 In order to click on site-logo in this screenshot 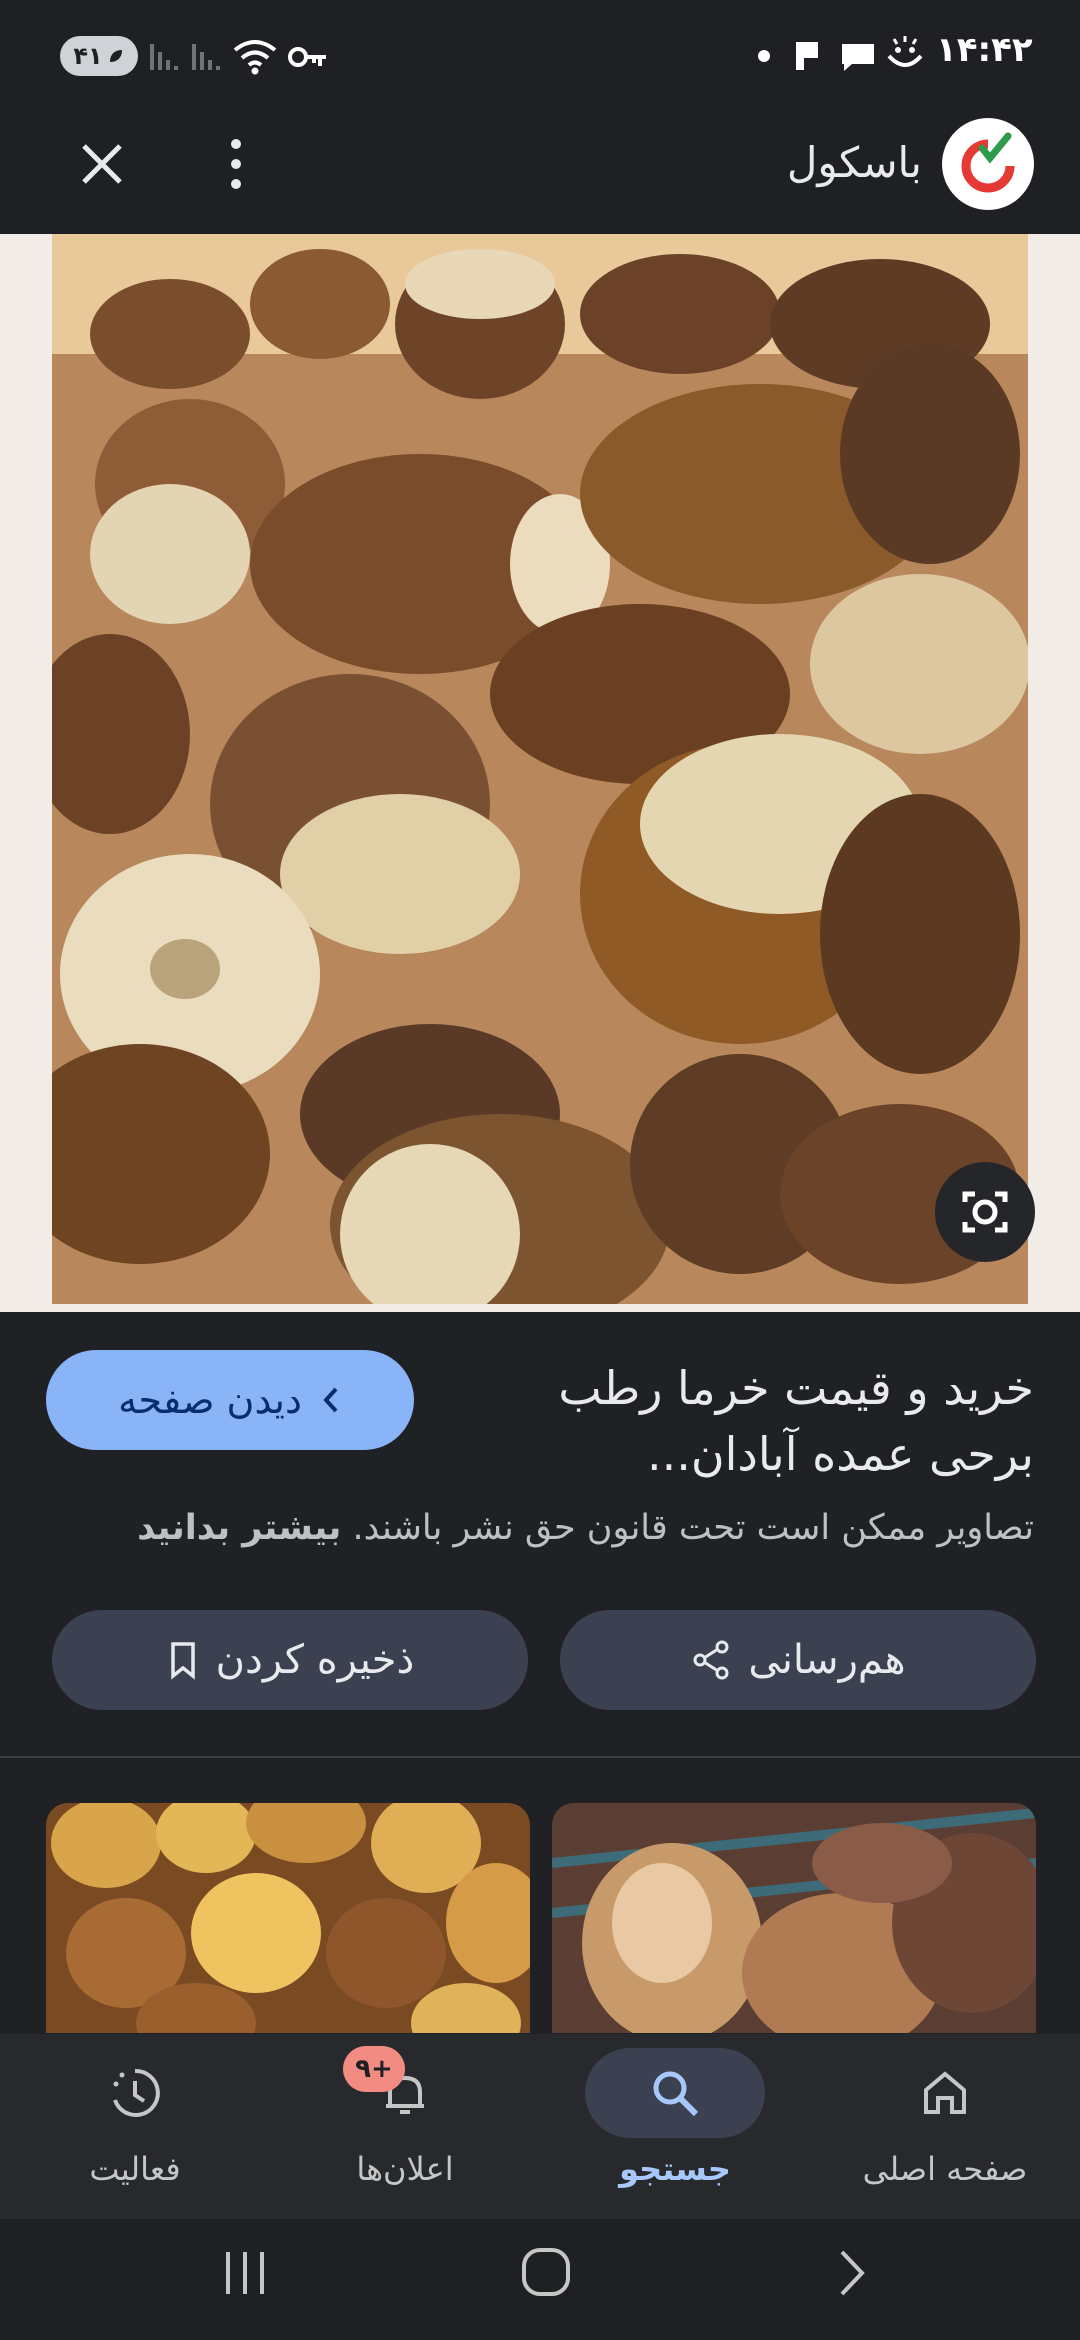, I will do `click(988, 164)`.